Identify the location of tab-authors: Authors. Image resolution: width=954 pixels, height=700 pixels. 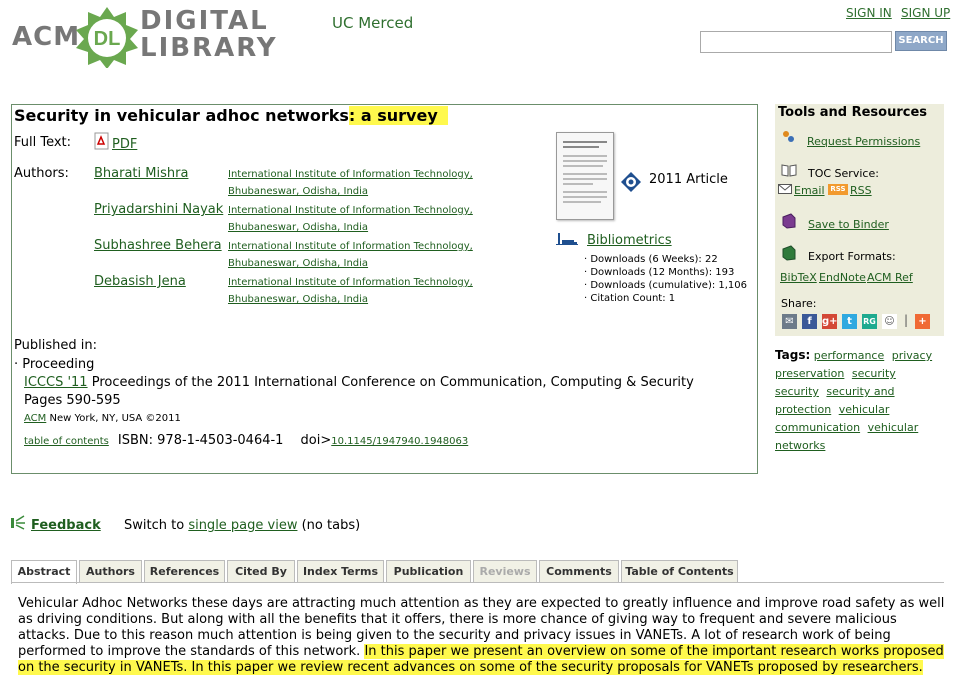
(110, 571).